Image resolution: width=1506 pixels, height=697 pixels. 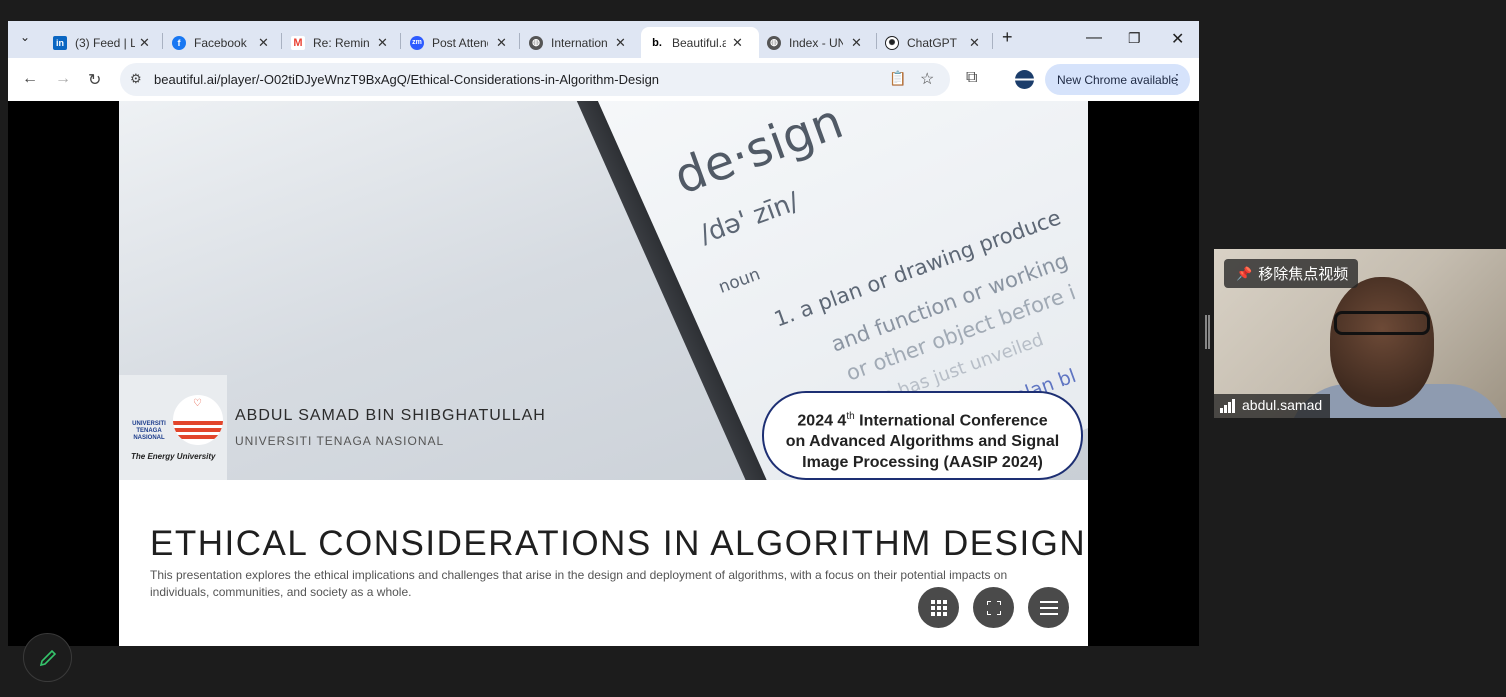 What do you see at coordinates (1024, 79) in the screenshot?
I see `profile-avatar` at bounding box center [1024, 79].